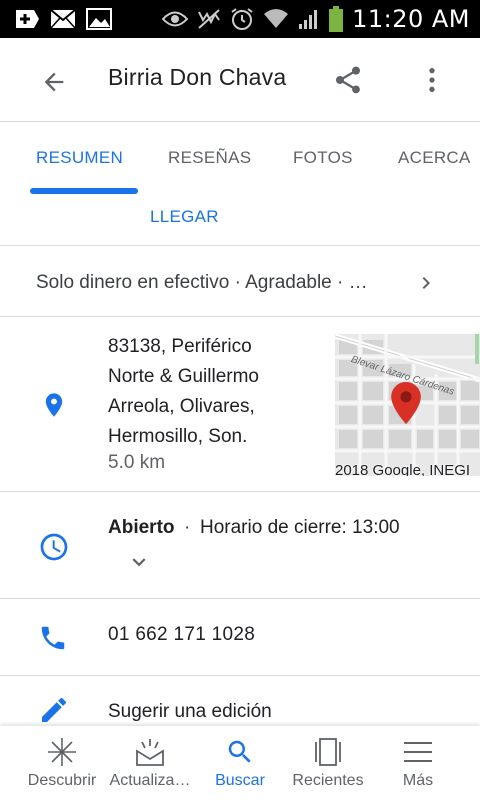 The width and height of the screenshot is (480, 800). I want to click on distance-text: 5.0 km, so click(137, 462).